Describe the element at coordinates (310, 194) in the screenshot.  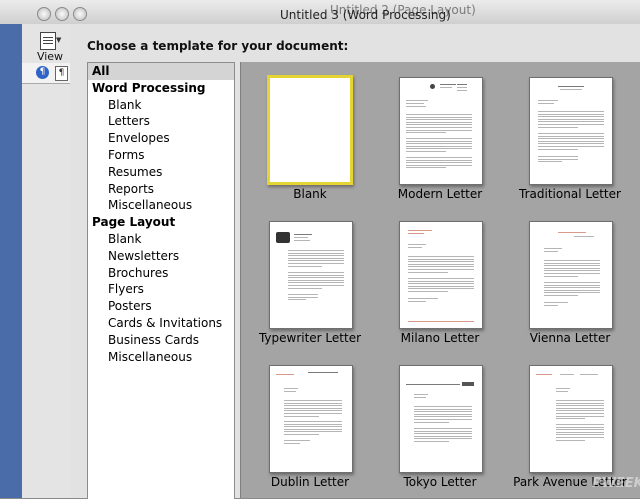
I see `template-name: Blank` at that location.